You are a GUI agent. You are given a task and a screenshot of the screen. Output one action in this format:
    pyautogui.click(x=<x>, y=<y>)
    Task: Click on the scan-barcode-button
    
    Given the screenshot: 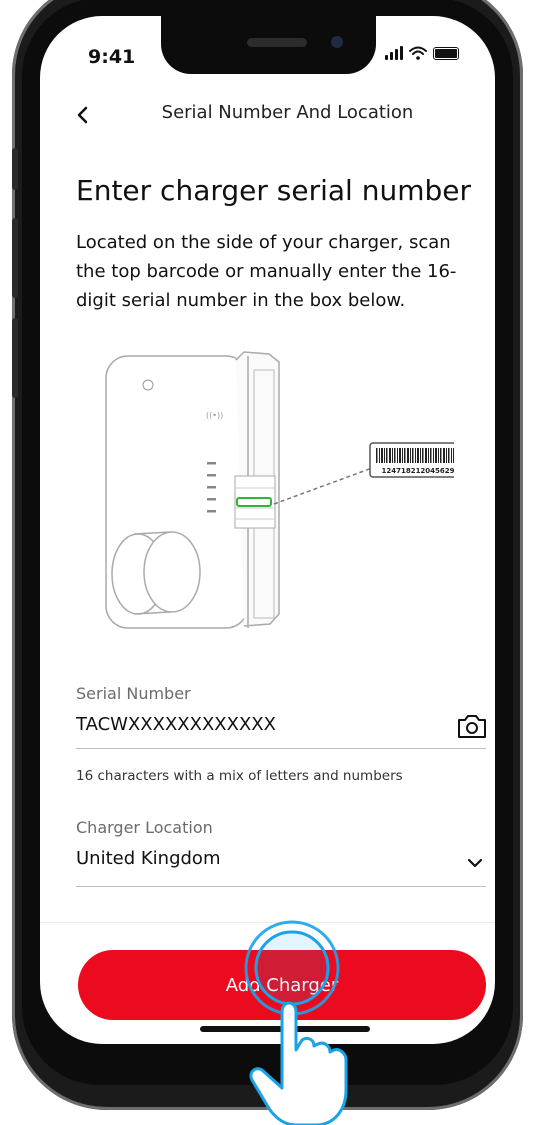 What is the action you would take?
    pyautogui.click(x=472, y=726)
    